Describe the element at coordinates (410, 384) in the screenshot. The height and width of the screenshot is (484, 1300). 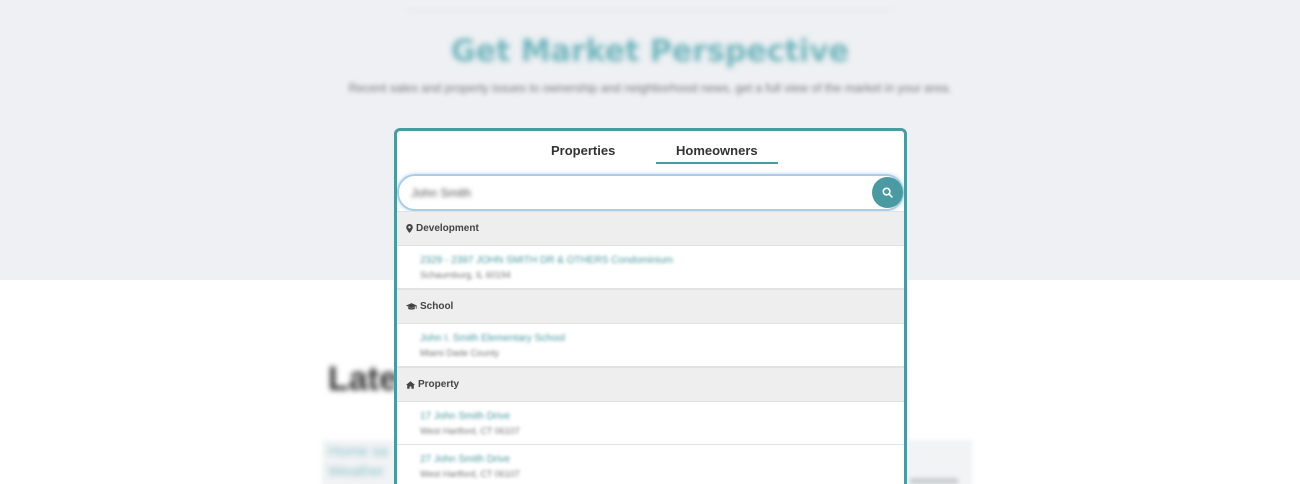
I see `home-icon` at that location.